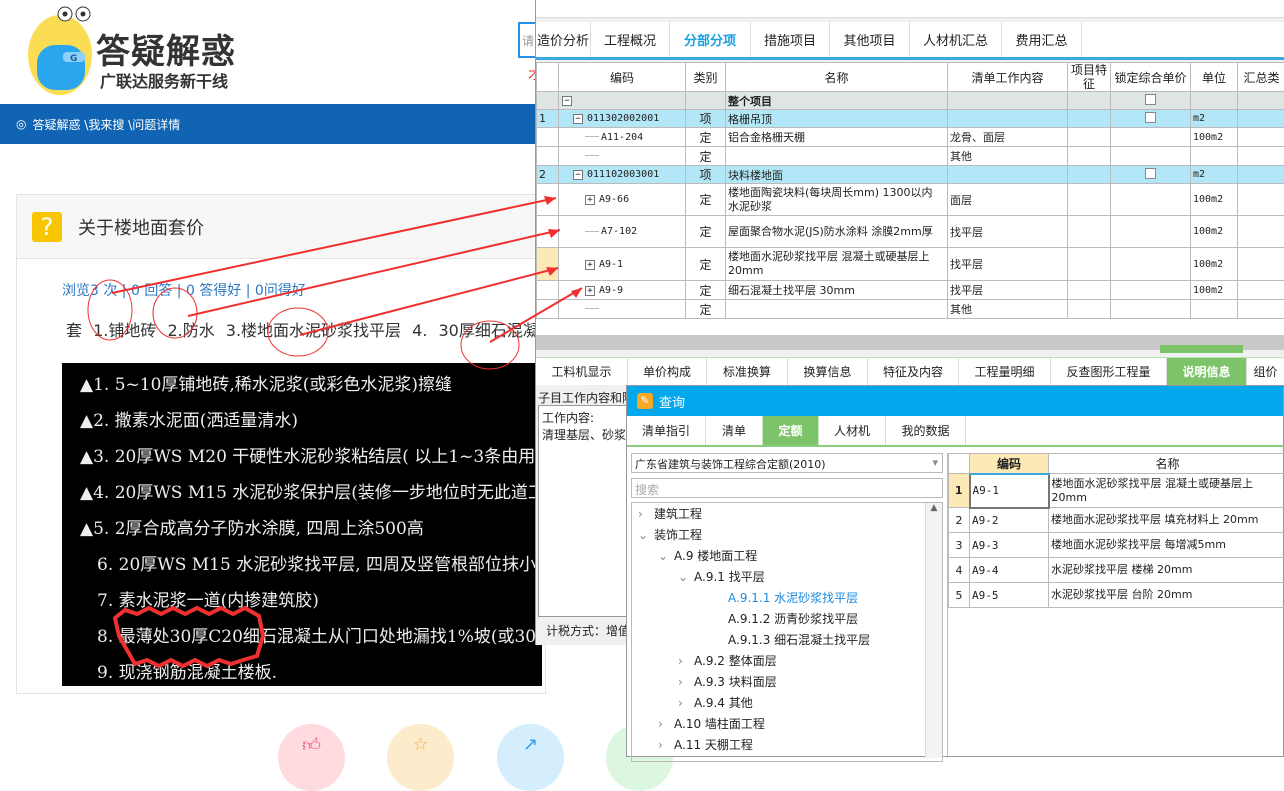 The width and height of the screenshot is (1284, 791). What do you see at coordinates (1009, 570) in the screenshot?
I see `code-cell: A9-4` at bounding box center [1009, 570].